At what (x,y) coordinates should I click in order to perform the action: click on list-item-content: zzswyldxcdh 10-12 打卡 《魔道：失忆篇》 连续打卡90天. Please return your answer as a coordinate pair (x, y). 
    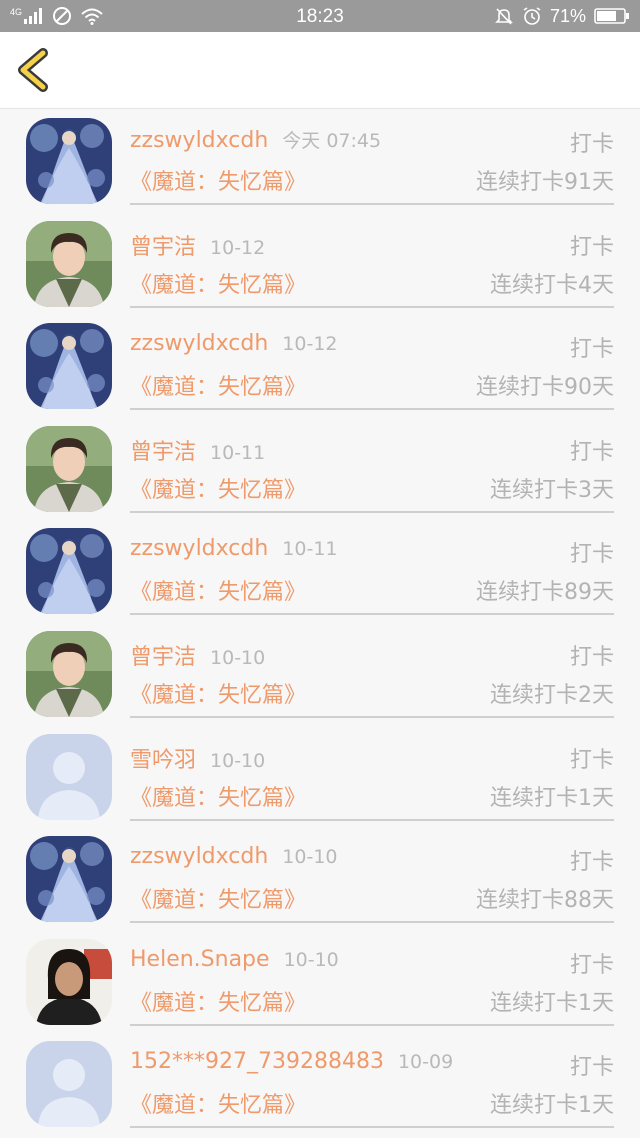
    Looking at the image, I should click on (372, 363).